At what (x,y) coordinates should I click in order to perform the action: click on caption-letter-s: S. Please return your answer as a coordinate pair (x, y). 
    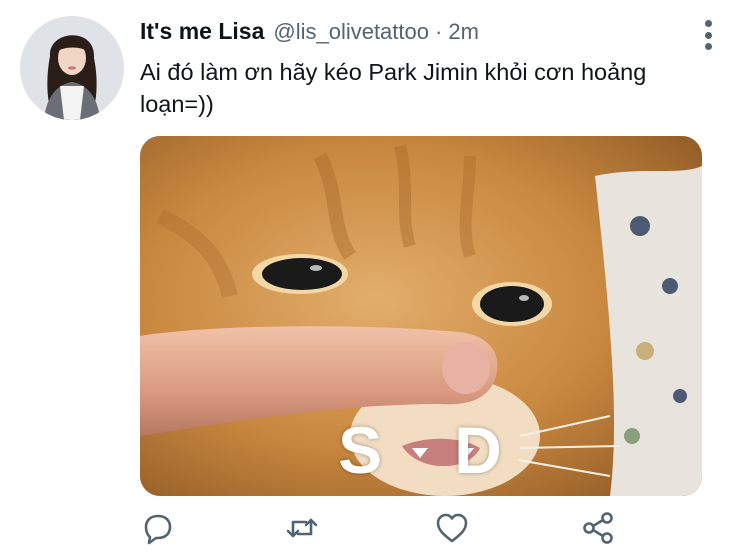
    Looking at the image, I should click on (361, 450).